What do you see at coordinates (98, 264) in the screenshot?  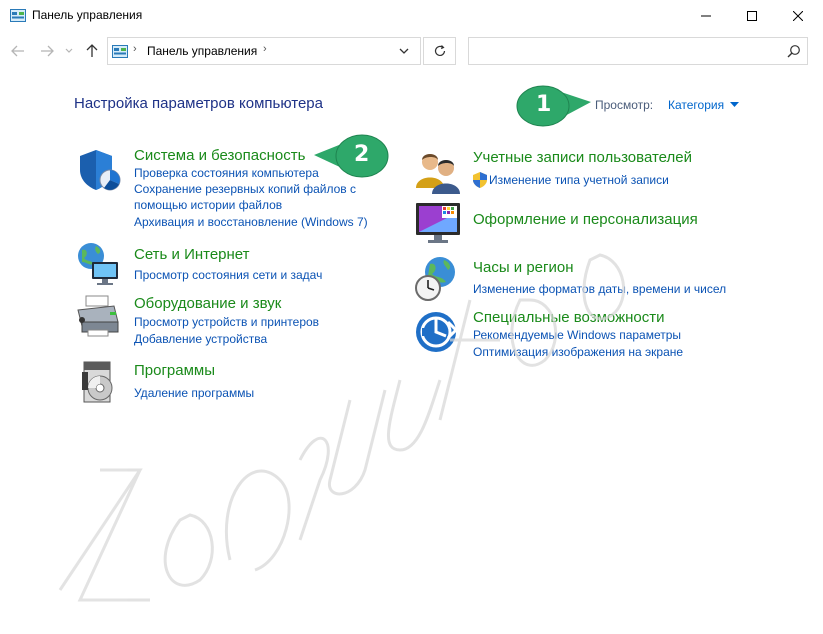 I see `network-globe-icon` at bounding box center [98, 264].